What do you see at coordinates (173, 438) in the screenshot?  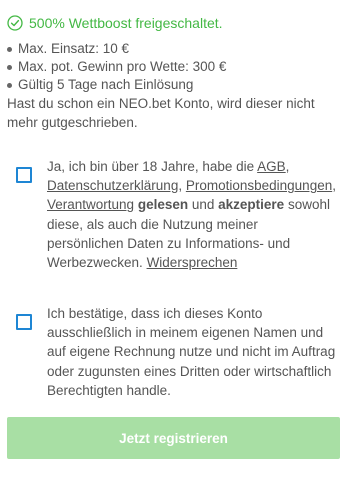 I see `register-button: Jetzt registrieren` at bounding box center [173, 438].